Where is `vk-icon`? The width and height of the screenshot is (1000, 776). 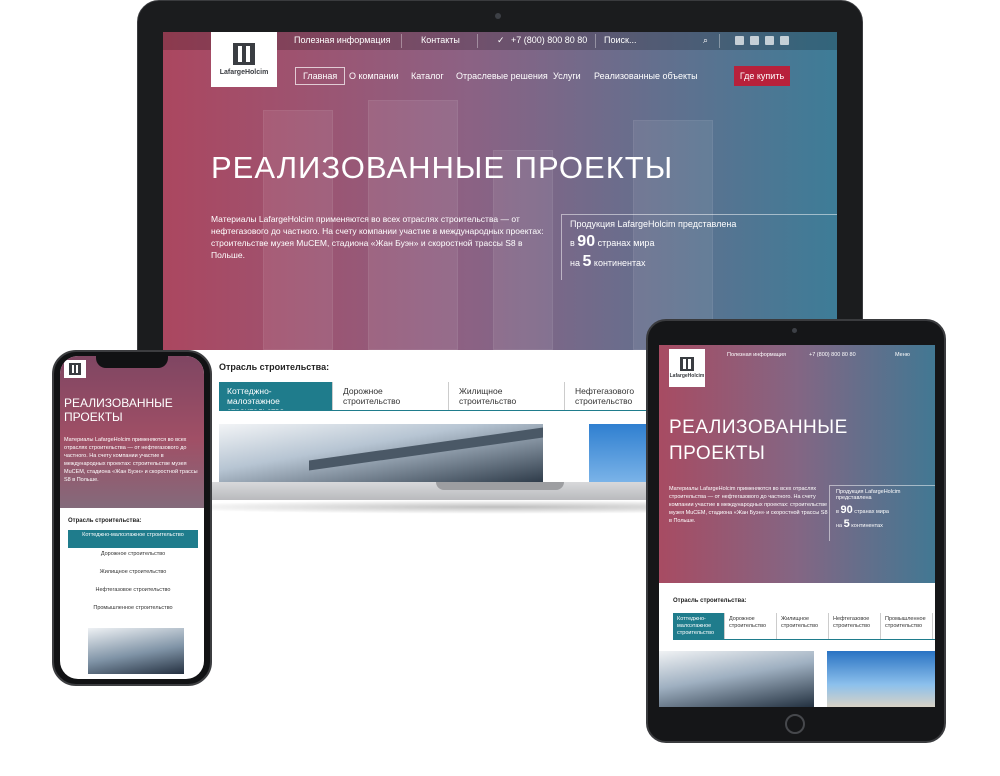
vk-icon is located at coordinates (754, 40).